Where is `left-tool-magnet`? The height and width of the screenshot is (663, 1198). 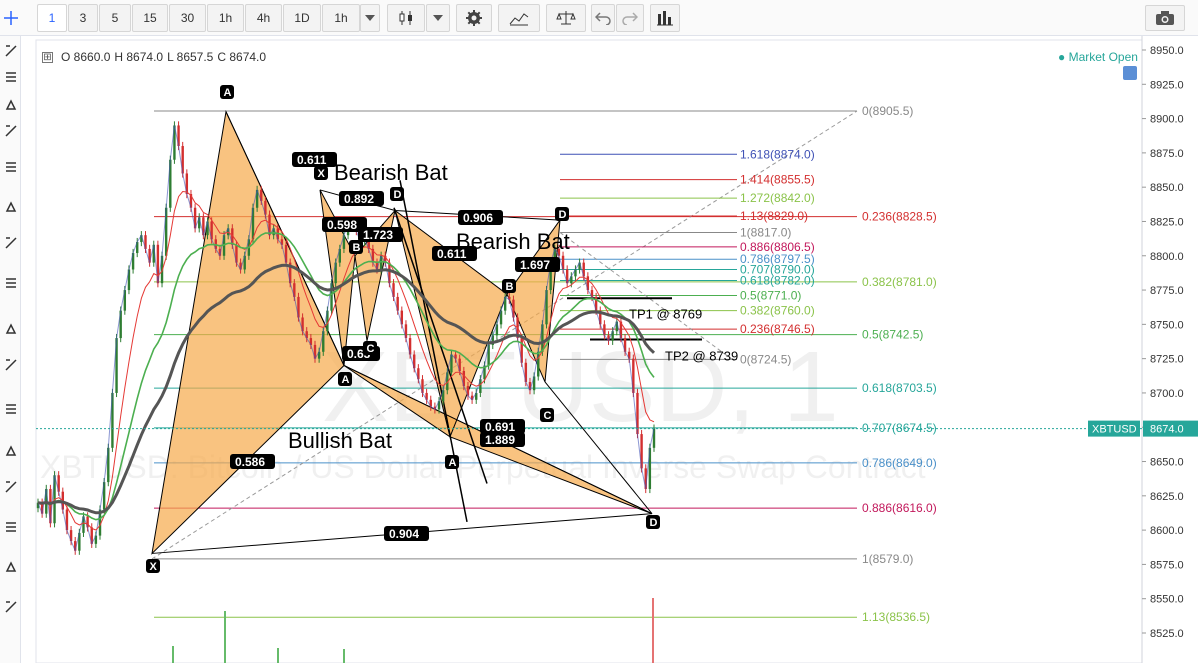
left-tool-magnet is located at coordinates (10, 409).